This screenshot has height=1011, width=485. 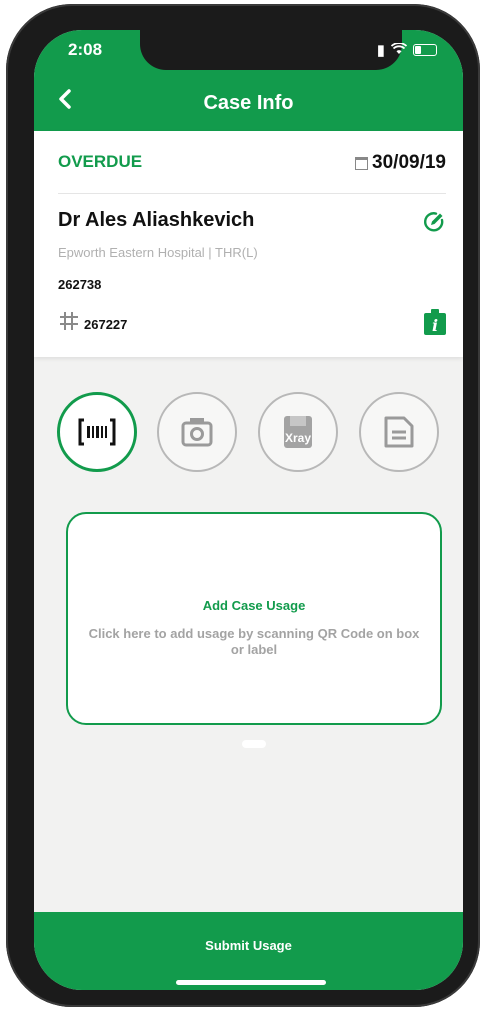 What do you see at coordinates (100, 161) in the screenshot?
I see `status-badge: OVERDUE` at bounding box center [100, 161].